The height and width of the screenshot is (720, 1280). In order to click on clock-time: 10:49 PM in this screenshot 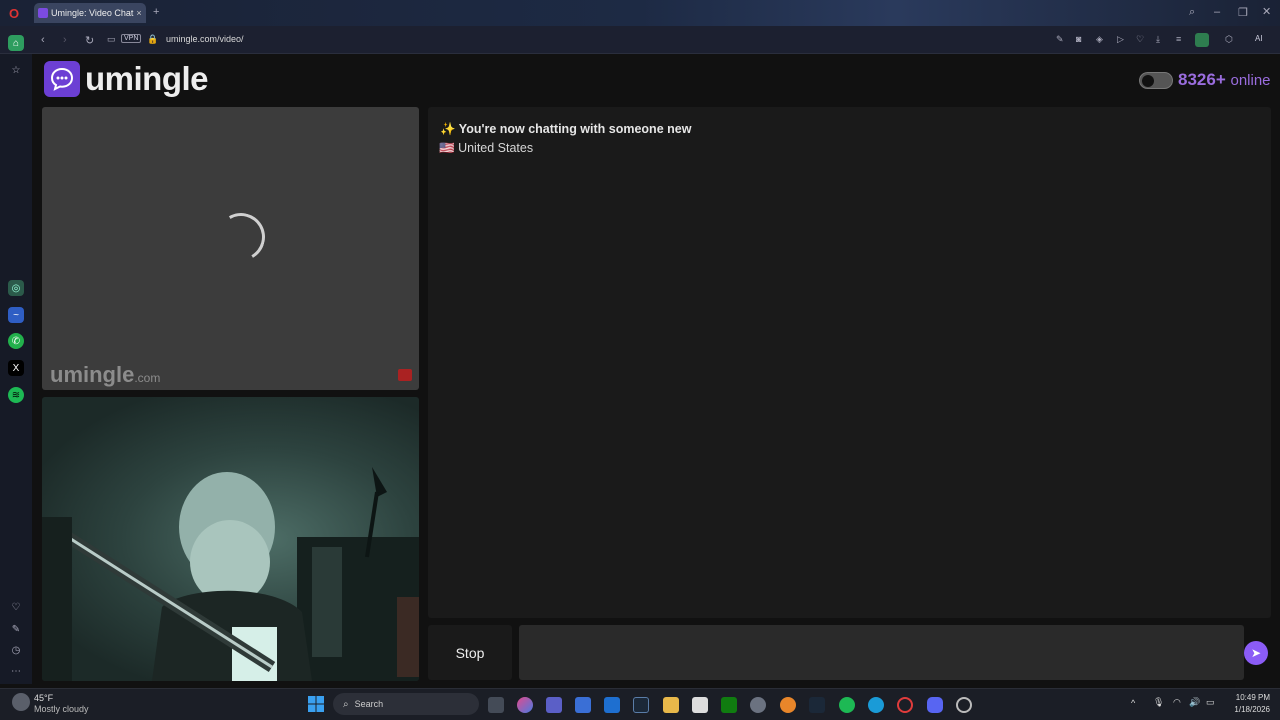, I will do `click(1251, 697)`.